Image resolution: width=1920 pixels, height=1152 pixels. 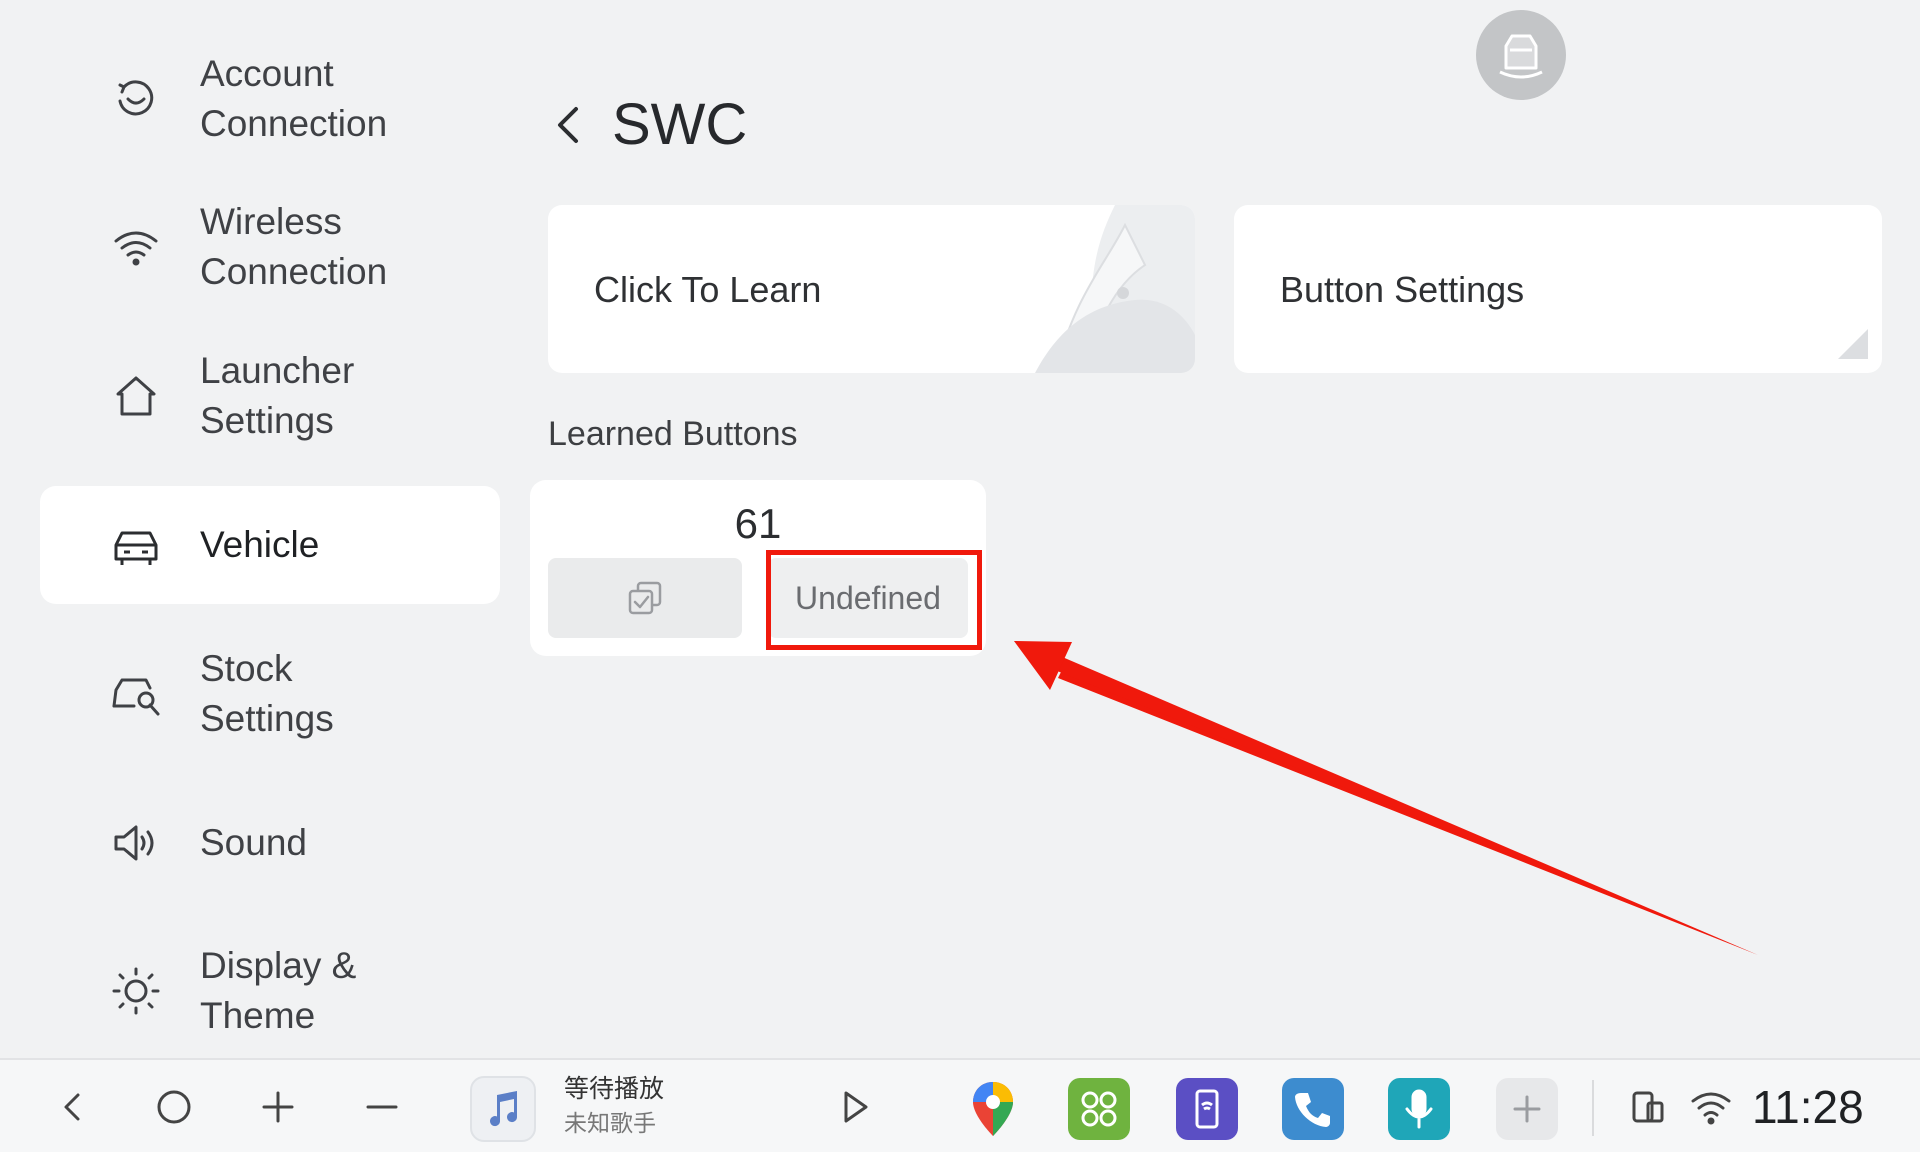 I want to click on sidebar-item-wireless-connection: Wireless Connection, so click(x=270, y=247).